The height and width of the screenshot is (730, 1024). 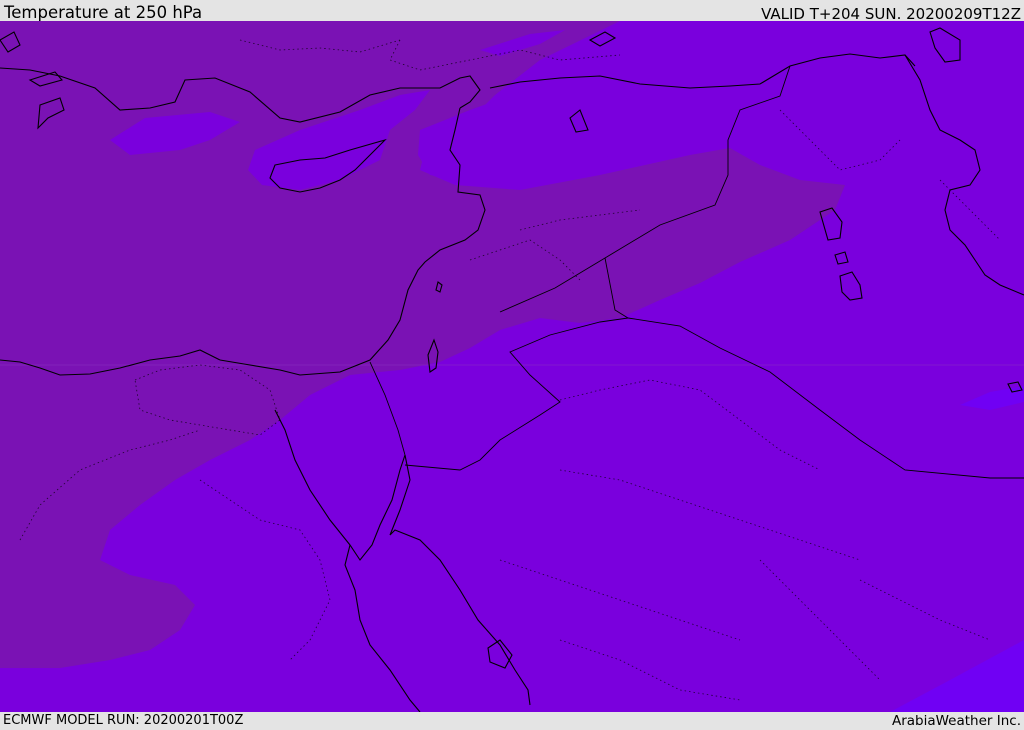 What do you see at coordinates (123, 720) in the screenshot?
I see `model-run-label: ECMWF MODEL RUN: 20200201T00Z` at bounding box center [123, 720].